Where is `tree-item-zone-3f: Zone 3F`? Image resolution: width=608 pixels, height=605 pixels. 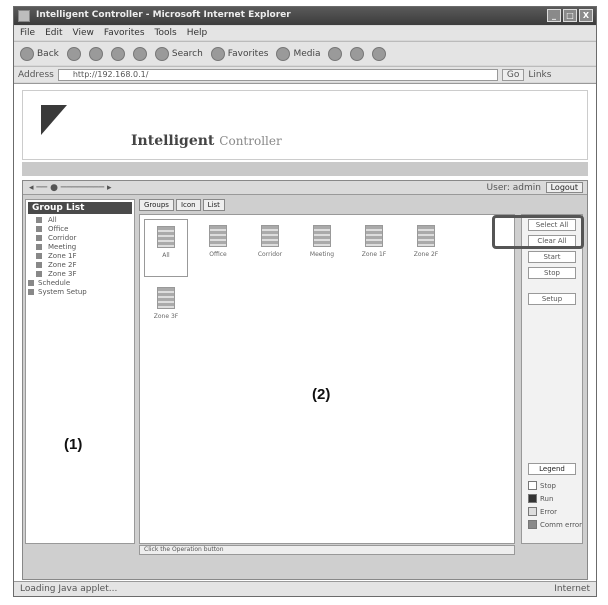 tree-item-zone-3f: Zone 3F is located at coordinates (80, 274).